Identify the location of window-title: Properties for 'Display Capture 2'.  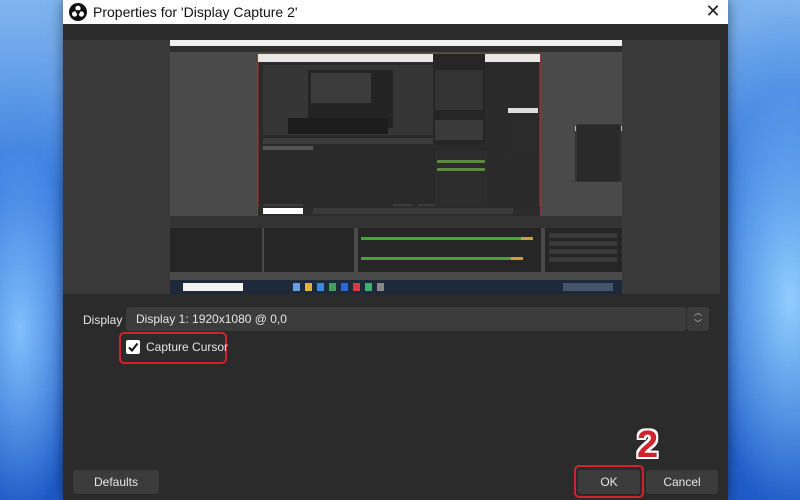
(195, 12).